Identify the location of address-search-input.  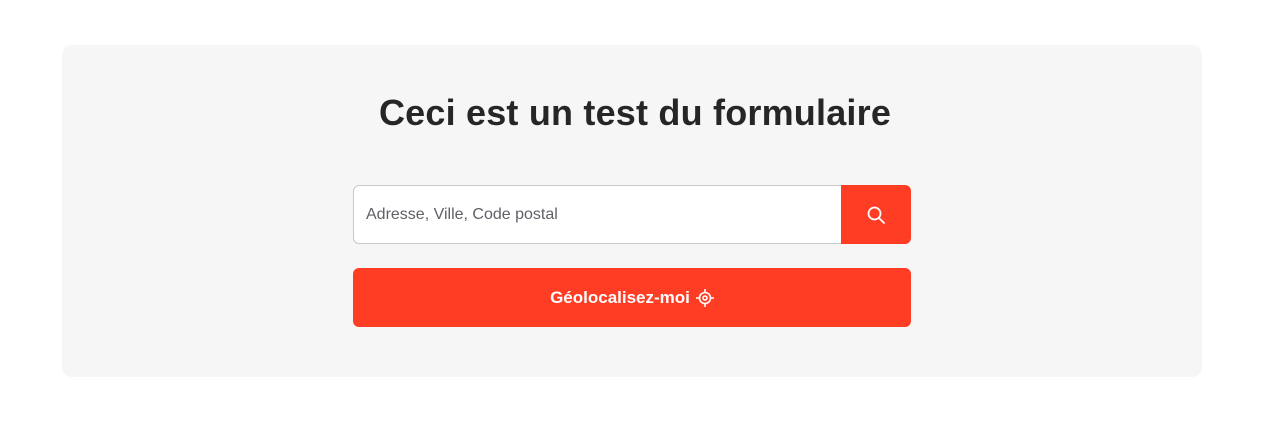
(597, 214).